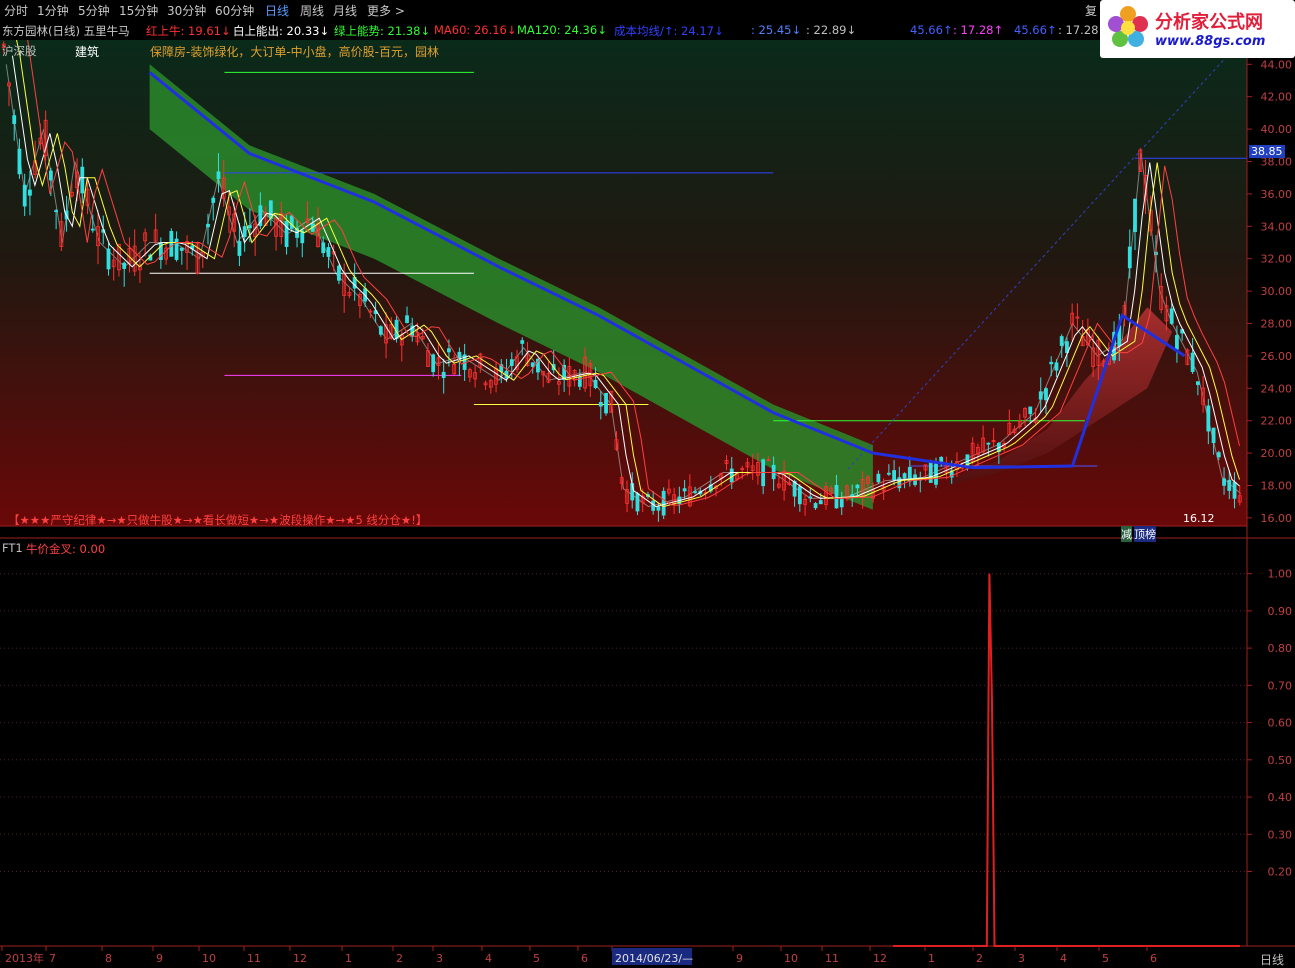 The image size is (1295, 968). What do you see at coordinates (1078, 30) in the screenshot?
I see `indicator-value: : 17.28` at bounding box center [1078, 30].